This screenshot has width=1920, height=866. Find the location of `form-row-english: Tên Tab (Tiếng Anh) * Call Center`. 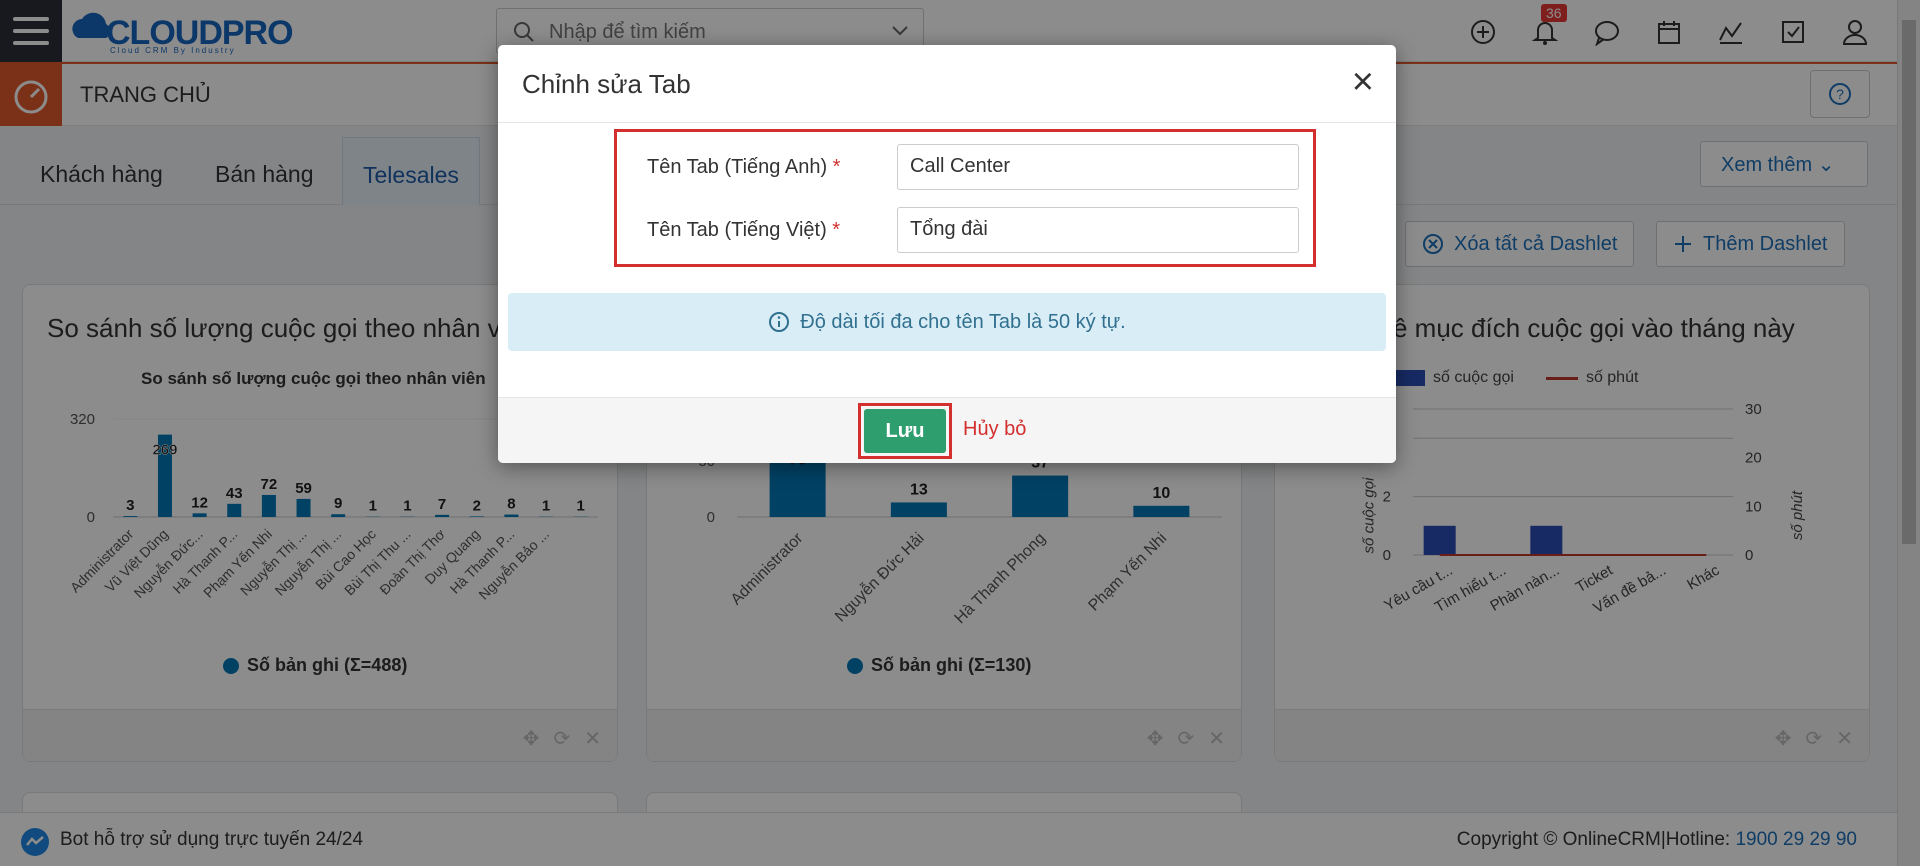

form-row-english: Tên Tab (Tiếng Anh) * Call Center is located at coordinates (973, 167).